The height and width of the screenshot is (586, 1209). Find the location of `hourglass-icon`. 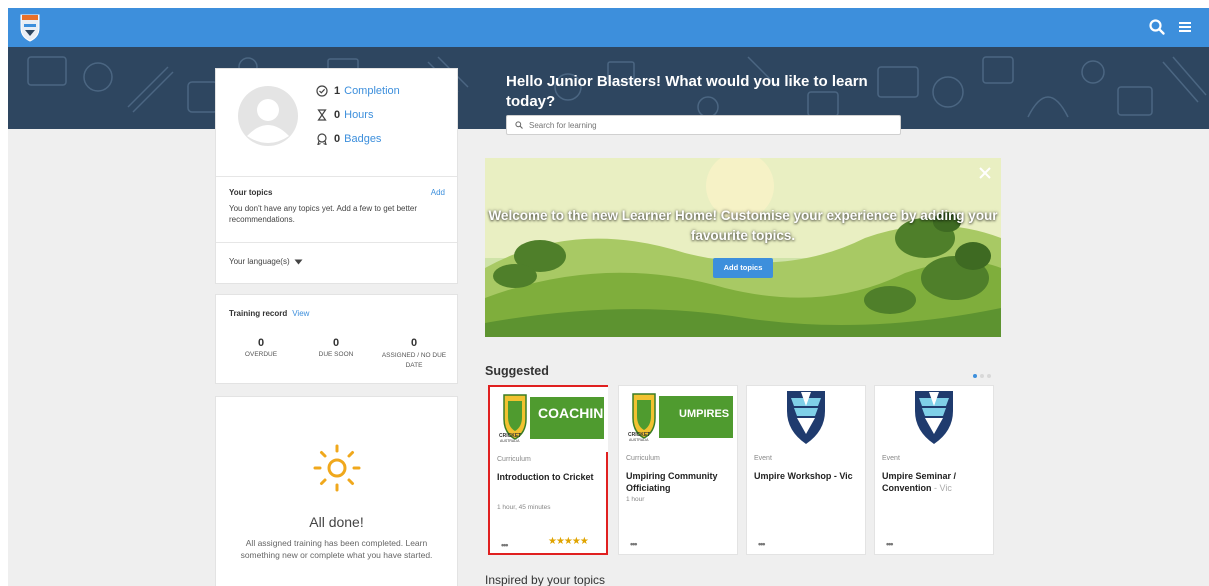

hourglass-icon is located at coordinates (322, 115).